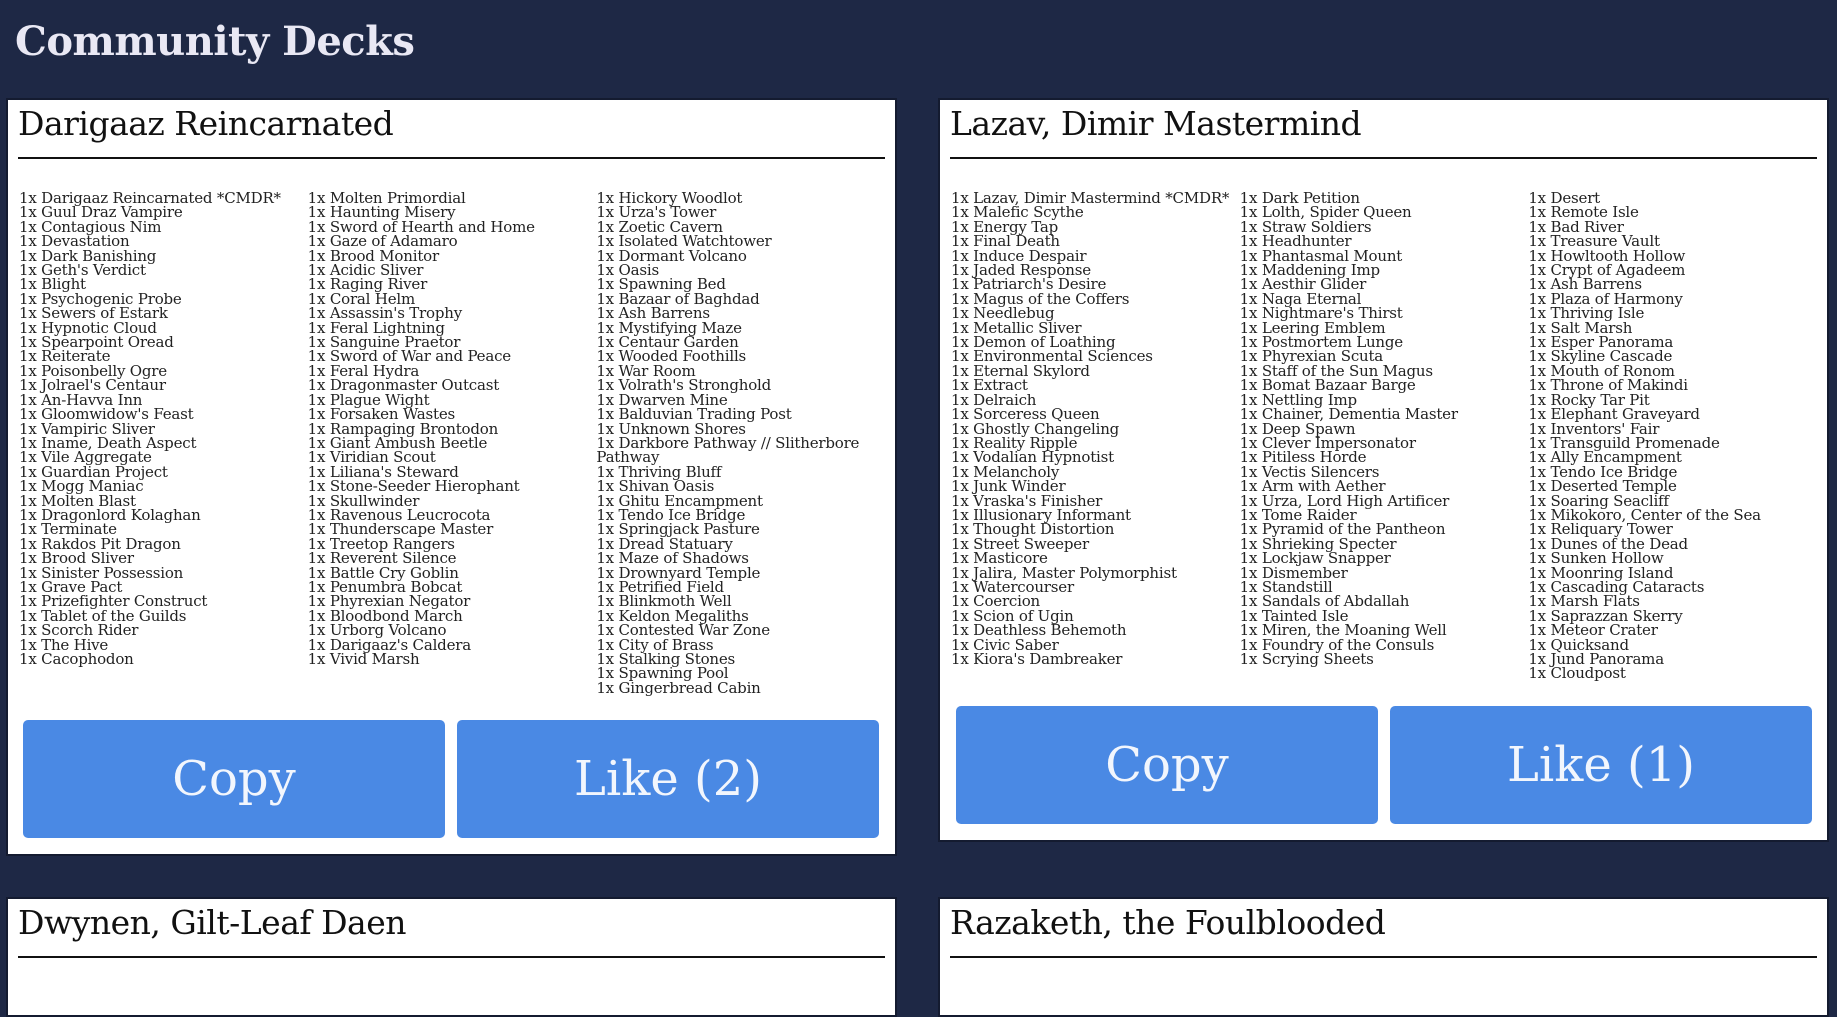  I want to click on like-button: Like (1), so click(1601, 765).